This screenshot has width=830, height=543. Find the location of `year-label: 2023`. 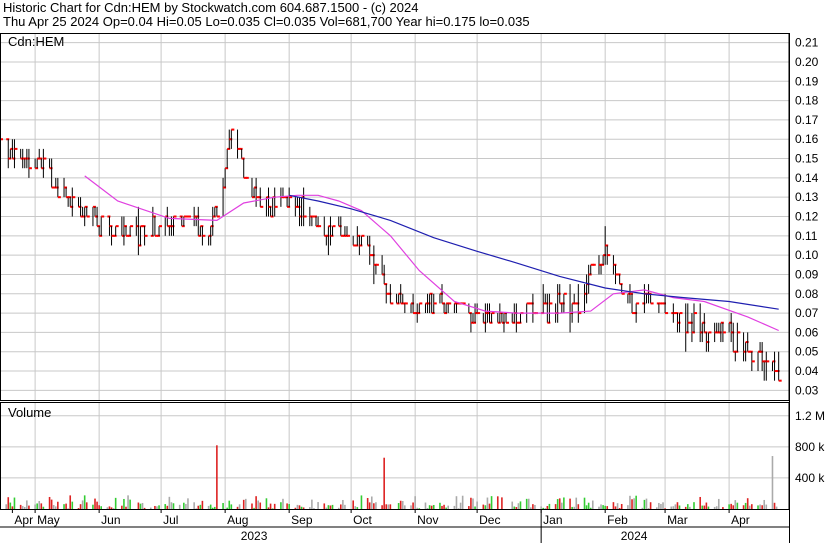

year-label: 2023 is located at coordinates (254, 536).